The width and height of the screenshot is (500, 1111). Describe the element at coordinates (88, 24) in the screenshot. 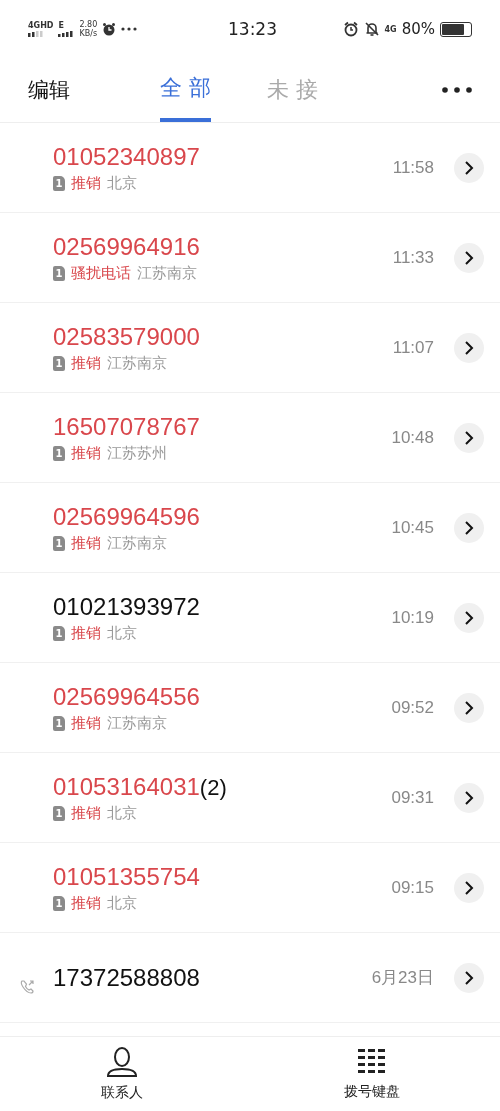

I see `speed-value: 2.80` at that location.